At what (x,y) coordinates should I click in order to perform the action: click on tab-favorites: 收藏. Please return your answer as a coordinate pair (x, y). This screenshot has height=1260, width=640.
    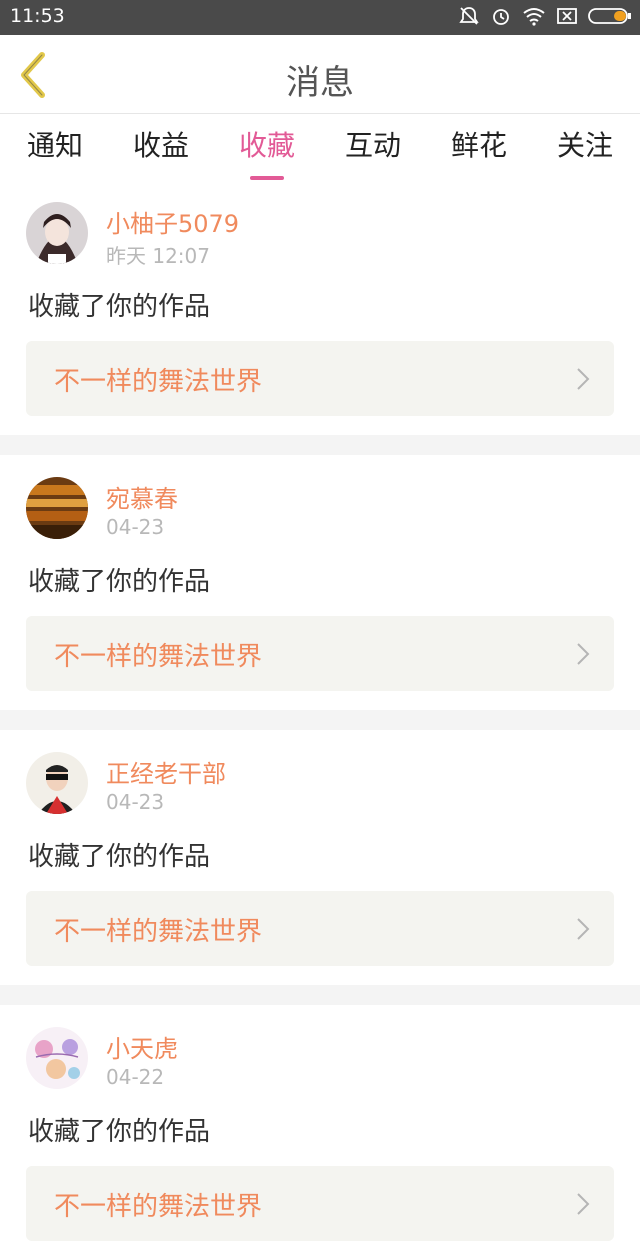
    Looking at the image, I should click on (267, 152).